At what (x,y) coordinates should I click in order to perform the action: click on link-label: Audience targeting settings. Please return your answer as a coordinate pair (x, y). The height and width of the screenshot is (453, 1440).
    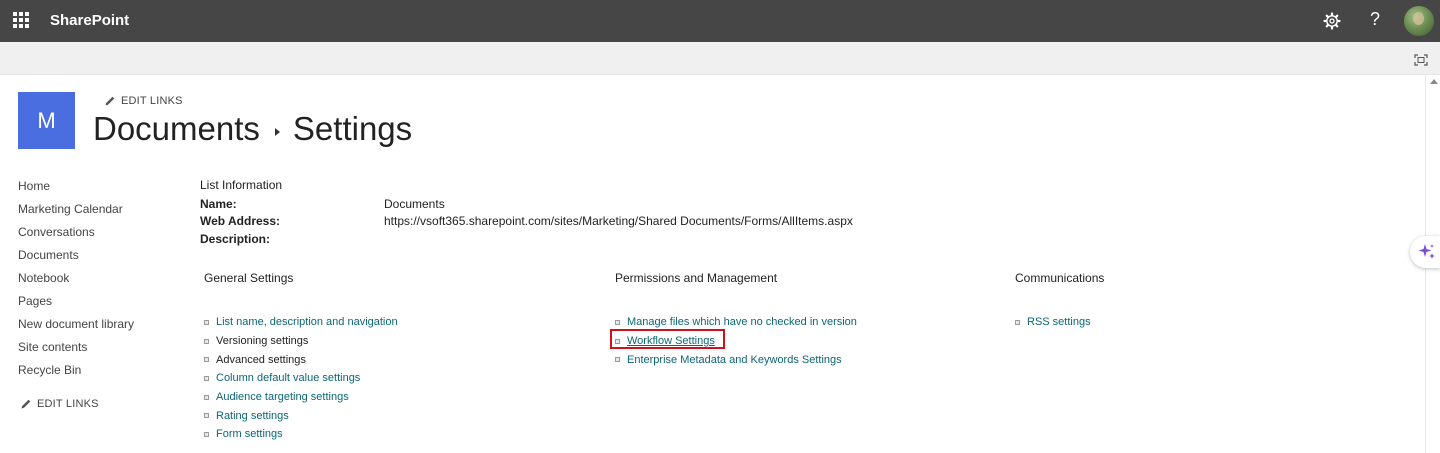
    Looking at the image, I should click on (282, 397).